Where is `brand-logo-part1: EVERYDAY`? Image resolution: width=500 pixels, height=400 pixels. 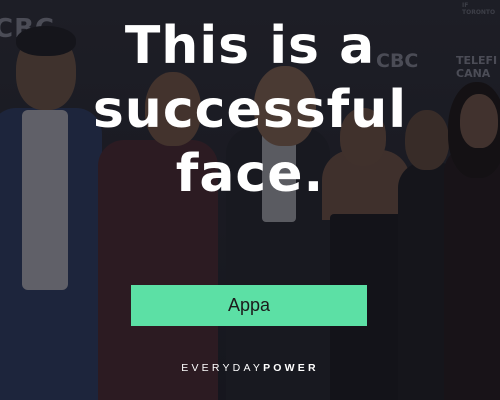
brand-logo-part1: EVERYDAY is located at coordinates (222, 368).